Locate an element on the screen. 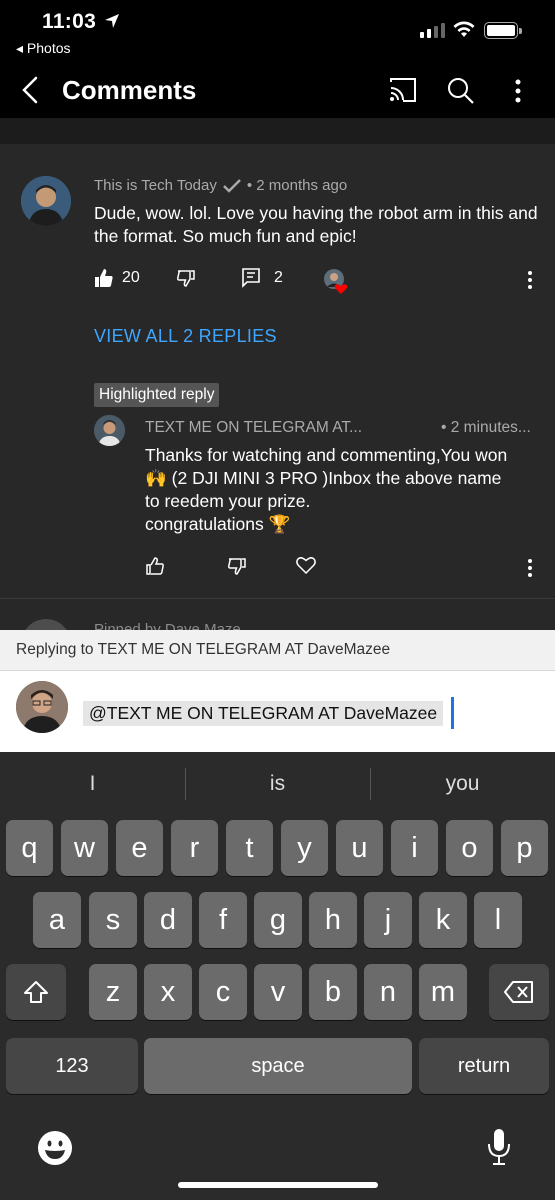 This screenshot has height=1200, width=555. backspace-key is located at coordinates (519, 992).